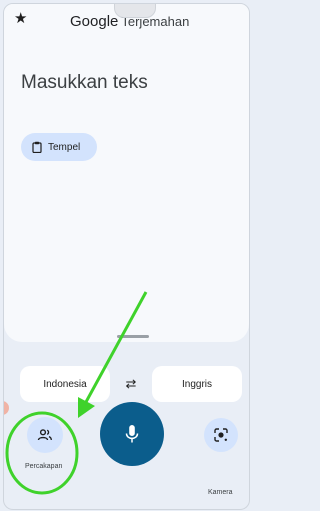  What do you see at coordinates (94, 21) in the screenshot?
I see `title-brand: Google` at bounding box center [94, 21].